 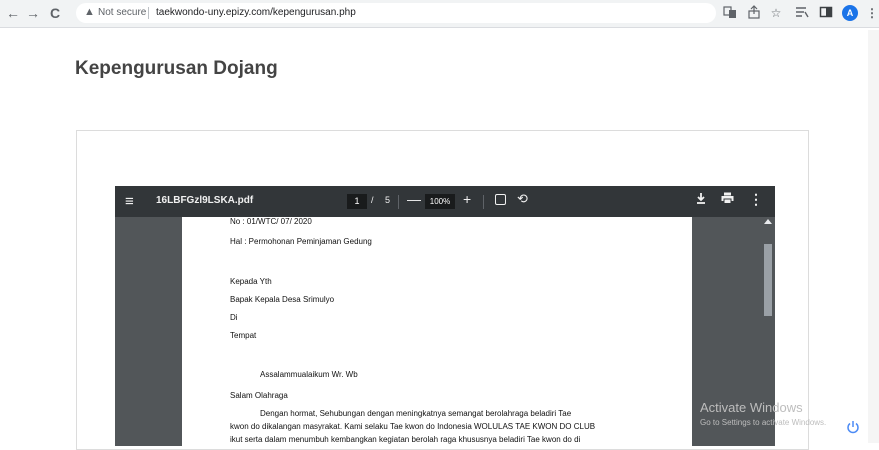 What do you see at coordinates (148, 13) in the screenshot?
I see `omnibox-separator` at bounding box center [148, 13].